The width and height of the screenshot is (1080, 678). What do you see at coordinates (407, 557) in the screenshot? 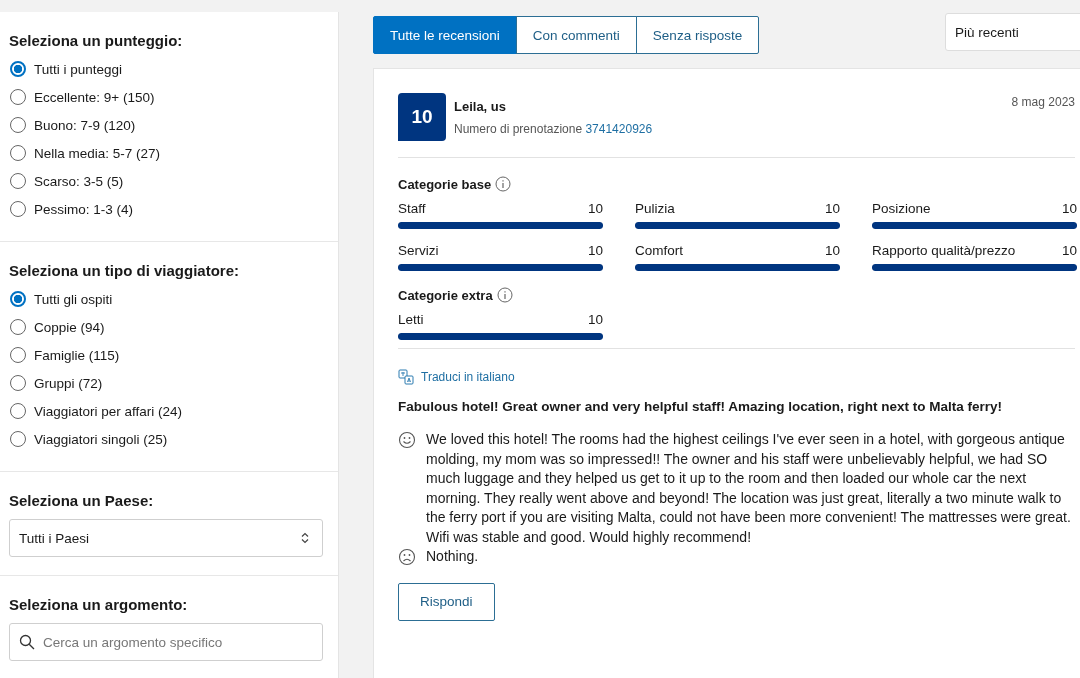
I see `sad-face-icon` at bounding box center [407, 557].